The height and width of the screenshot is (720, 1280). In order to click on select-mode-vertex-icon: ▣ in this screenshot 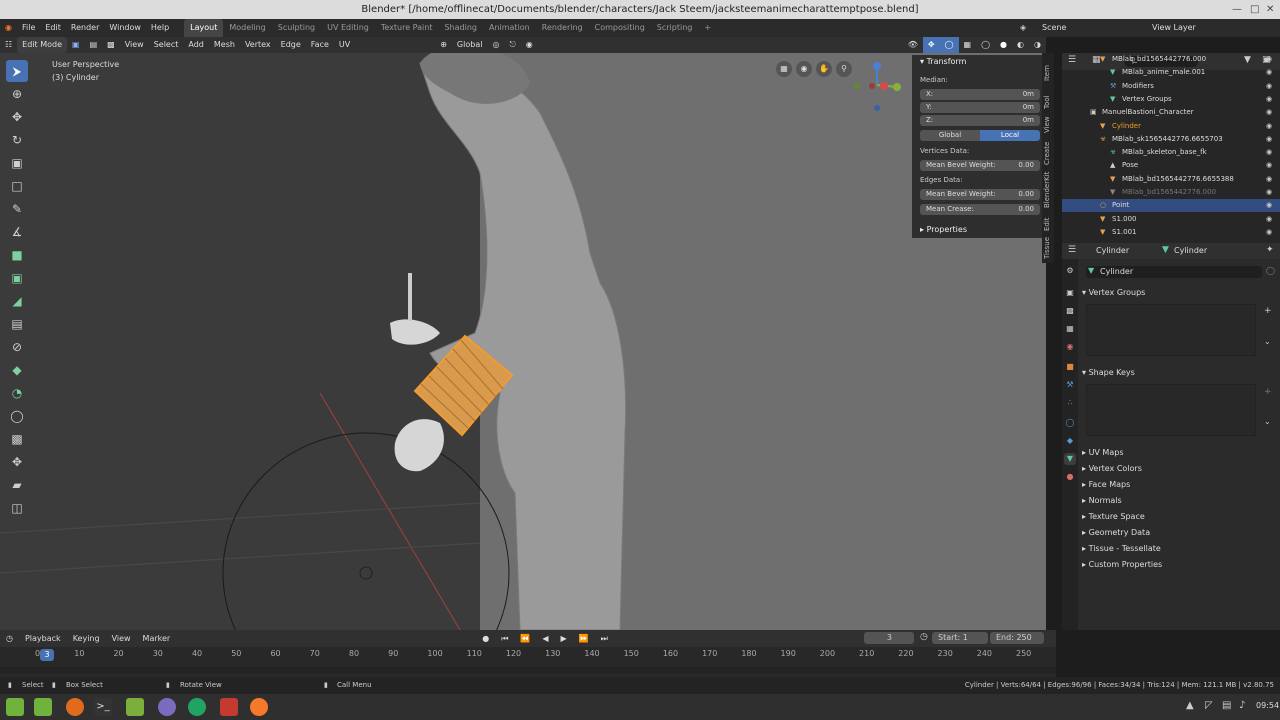, I will do `click(76, 45)`.